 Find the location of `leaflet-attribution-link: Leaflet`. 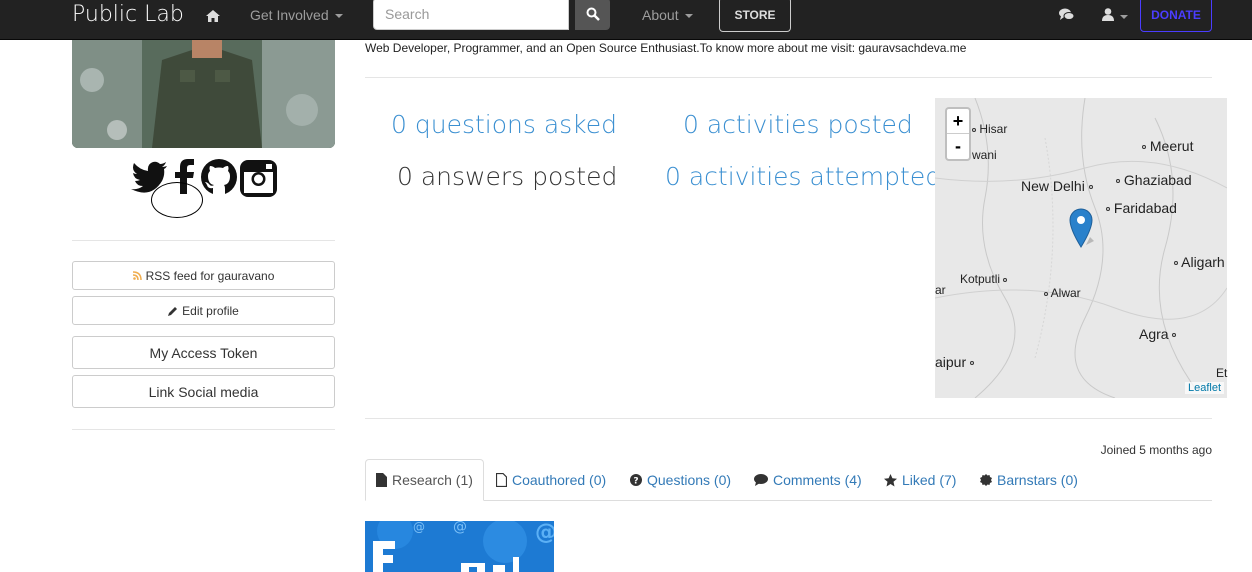

leaflet-attribution-link: Leaflet is located at coordinates (1205, 388).